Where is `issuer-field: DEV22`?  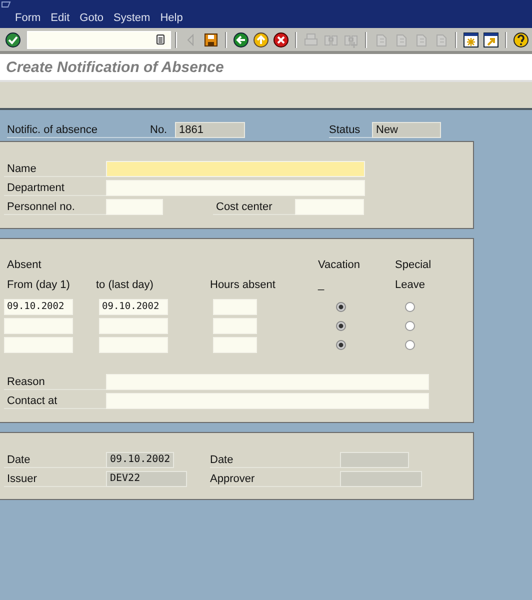 issuer-field: DEV22 is located at coordinates (146, 478).